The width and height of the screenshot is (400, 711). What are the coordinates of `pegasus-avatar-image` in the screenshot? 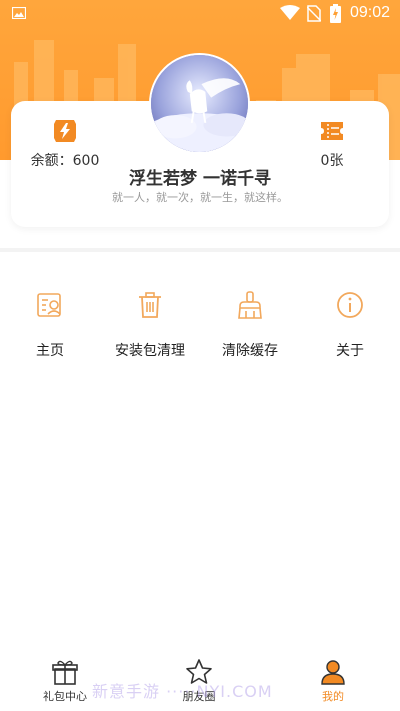 It's located at (199, 103).